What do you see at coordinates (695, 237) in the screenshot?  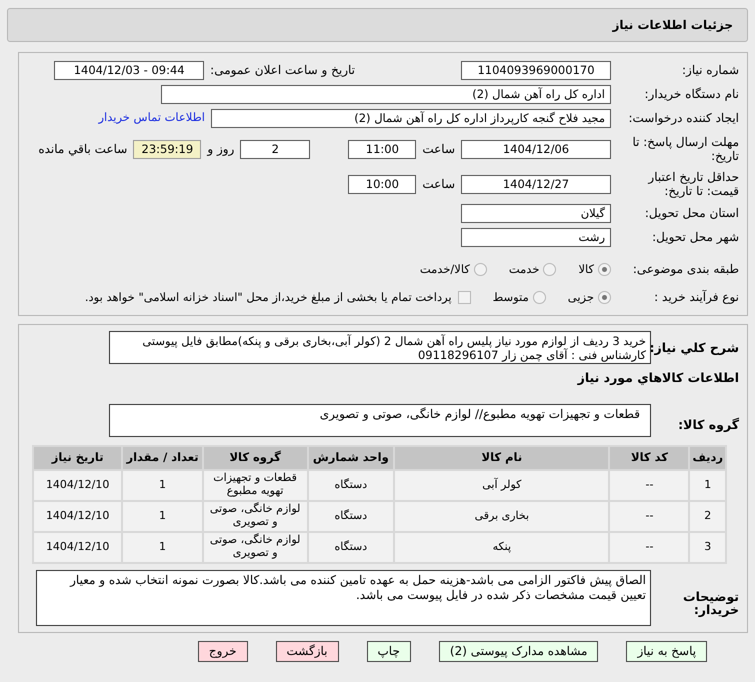 I see `field-label: شهر محل تحویل:` at bounding box center [695, 237].